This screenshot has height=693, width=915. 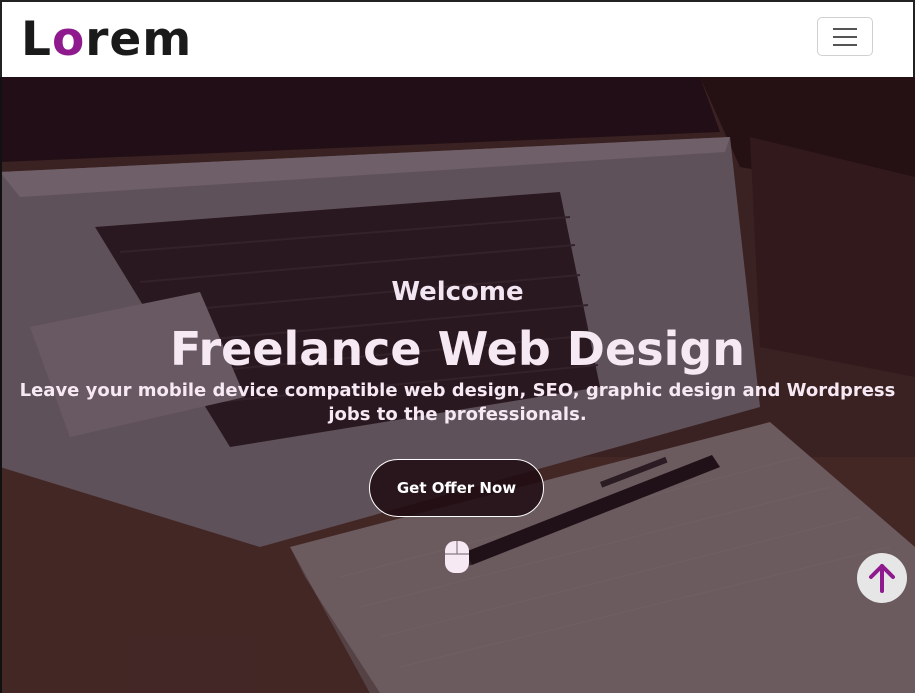 I want to click on hamburger-menu-button, so click(x=845, y=36).